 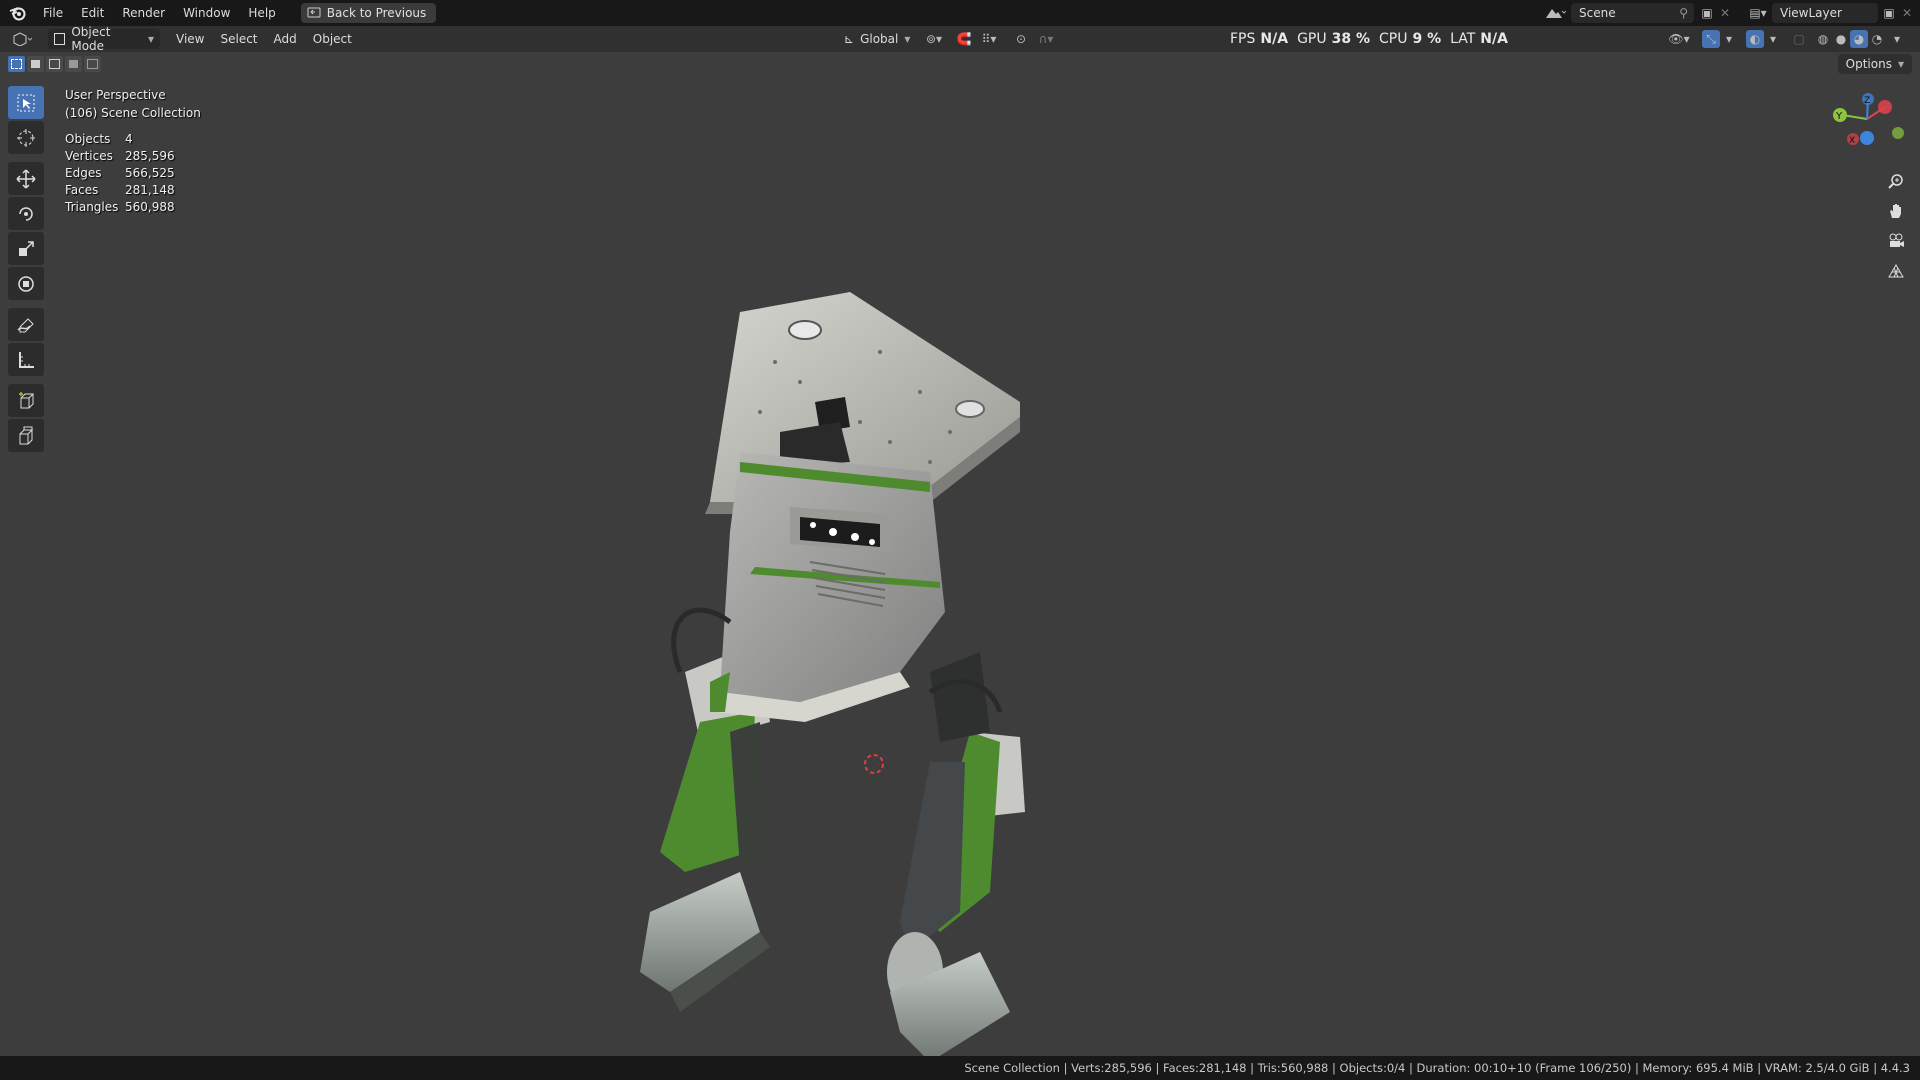 What do you see at coordinates (1686, 13) in the screenshot?
I see `pin-icon: ⚲` at bounding box center [1686, 13].